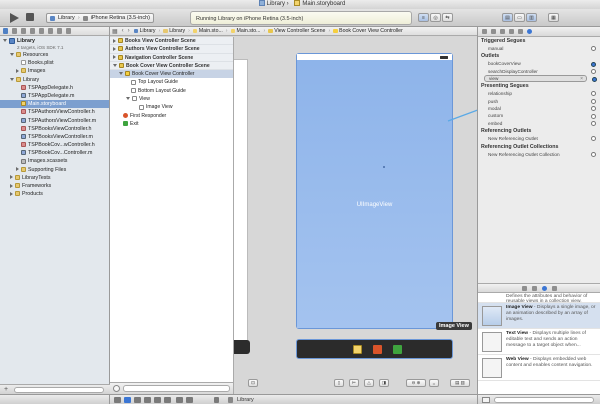 The image size is (600, 404). What do you see at coordinates (54, 80) in the screenshot?
I see `tree-item-library: Library` at bounding box center [54, 80].